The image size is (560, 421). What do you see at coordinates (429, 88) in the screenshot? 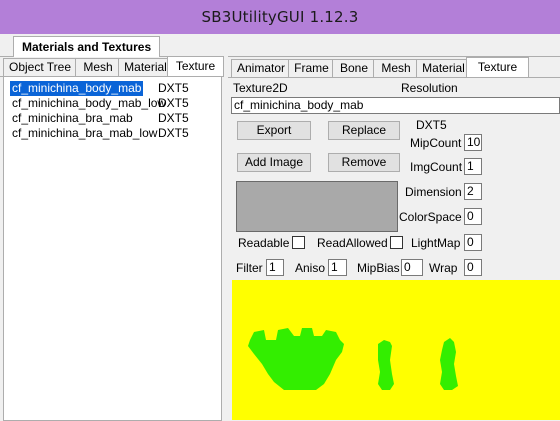
I see `resolution-label: Resolution` at bounding box center [429, 88].